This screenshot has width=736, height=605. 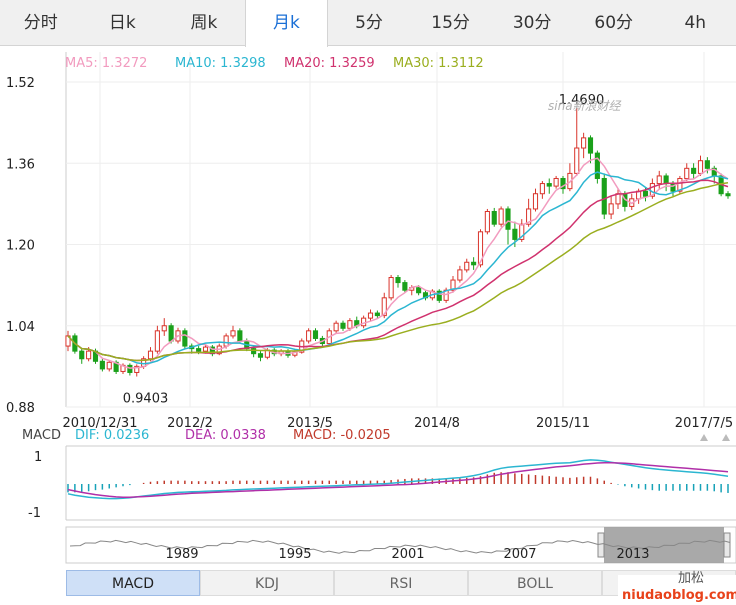 What do you see at coordinates (20, 164) in the screenshot?
I see `y-tick-label: 1.36` at bounding box center [20, 164].